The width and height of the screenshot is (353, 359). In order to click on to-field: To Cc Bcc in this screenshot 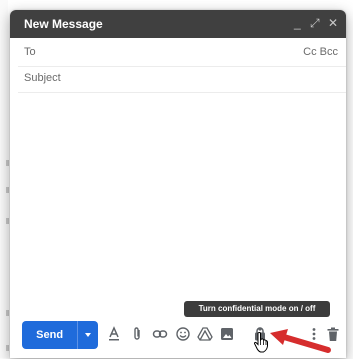, I will do `click(182, 53)`.